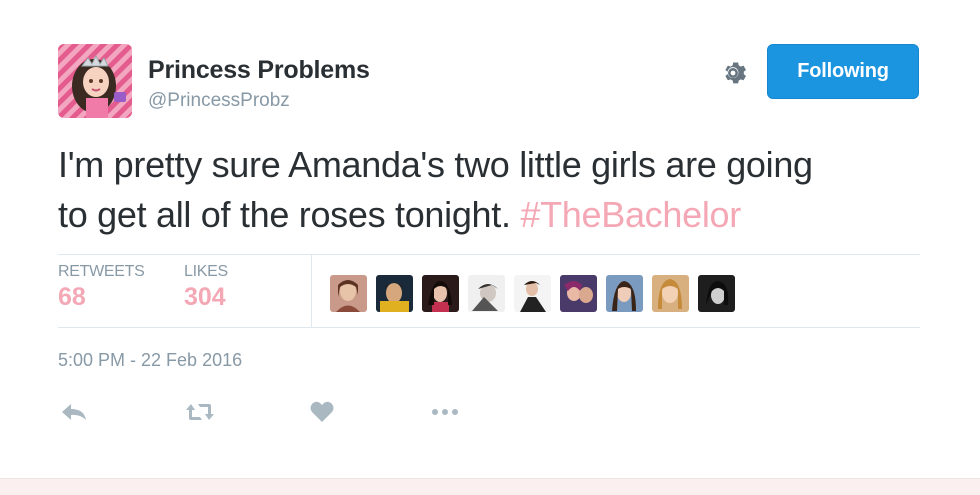 Image resolution: width=980 pixels, height=495 pixels. What do you see at coordinates (206, 271) in the screenshot?
I see `likes-label: LIKES` at bounding box center [206, 271].